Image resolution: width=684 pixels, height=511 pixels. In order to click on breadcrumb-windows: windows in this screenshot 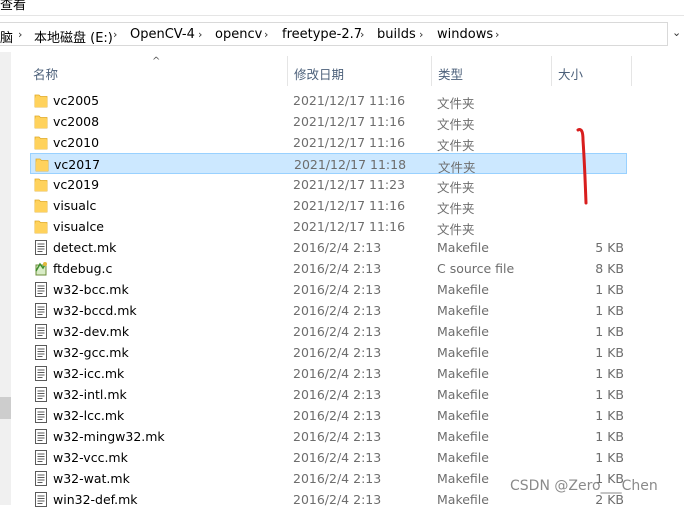, I will do `click(465, 34)`.